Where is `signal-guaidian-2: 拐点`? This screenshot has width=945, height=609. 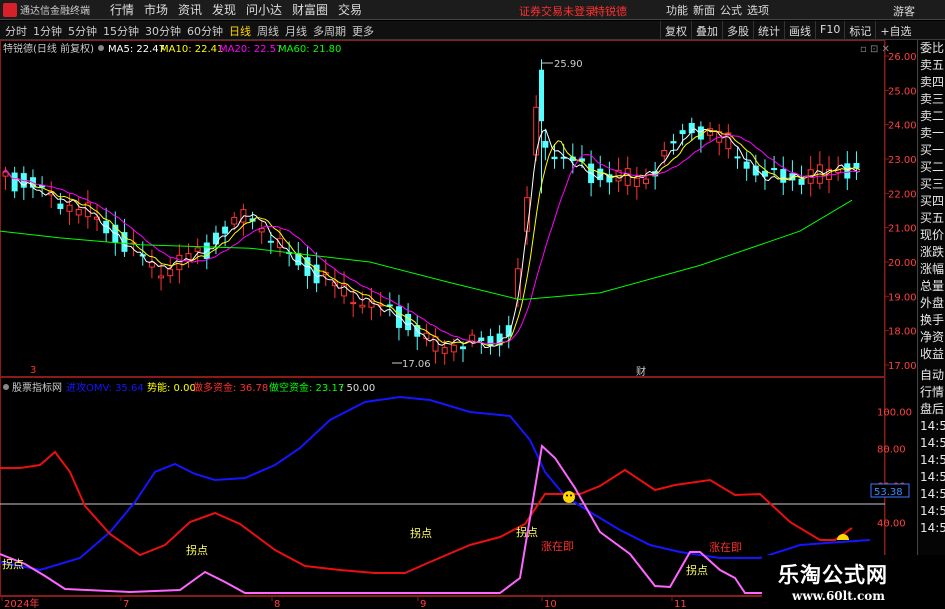 signal-guaidian-2: 拐点 is located at coordinates (197, 550).